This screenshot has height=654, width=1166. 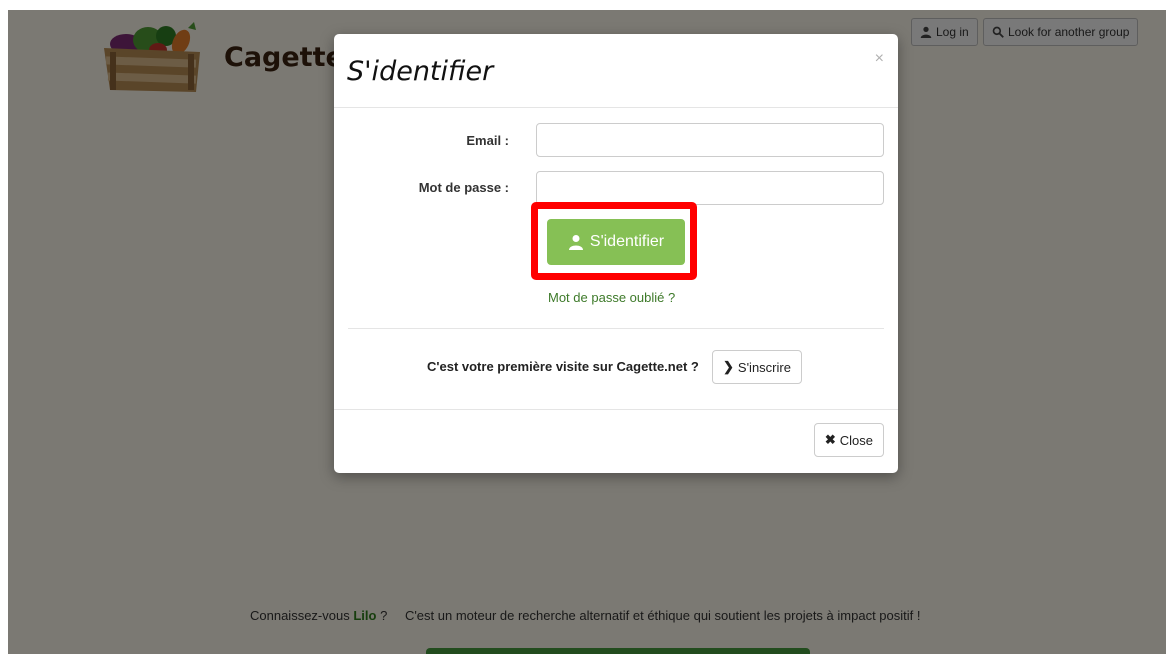 I want to click on user-icon, so click(x=575, y=242).